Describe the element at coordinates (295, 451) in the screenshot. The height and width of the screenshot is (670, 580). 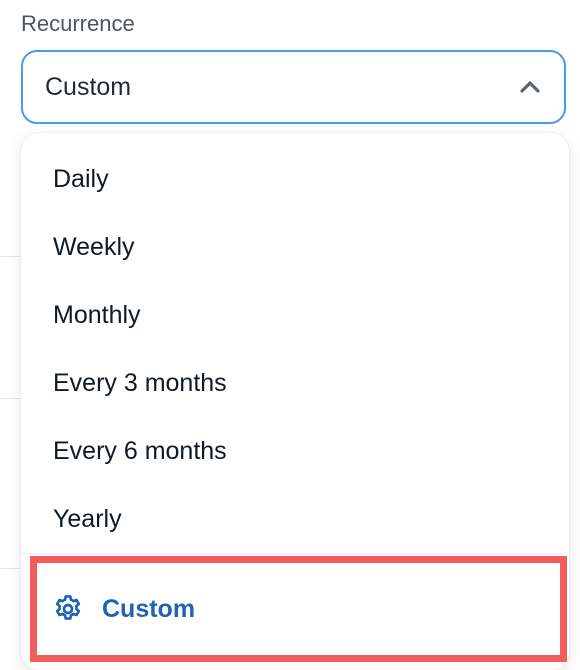
I see `option-every-6-months: Every 6 months` at that location.